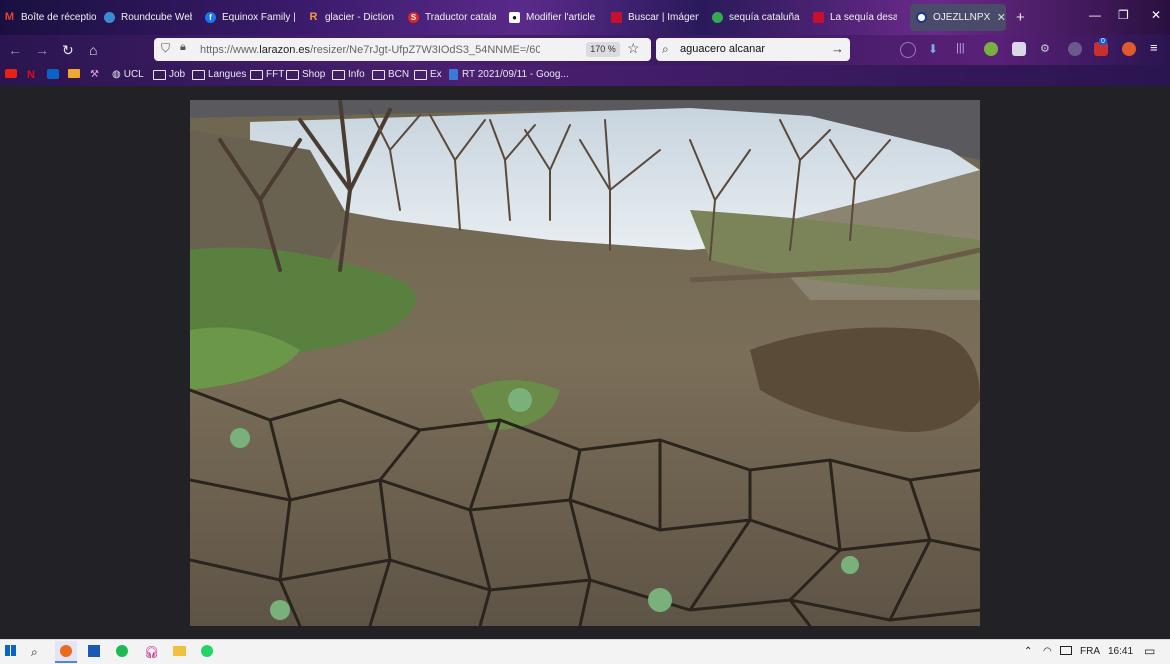  What do you see at coordinates (210, 17) in the screenshot?
I see `facebook-icon: f` at bounding box center [210, 17].